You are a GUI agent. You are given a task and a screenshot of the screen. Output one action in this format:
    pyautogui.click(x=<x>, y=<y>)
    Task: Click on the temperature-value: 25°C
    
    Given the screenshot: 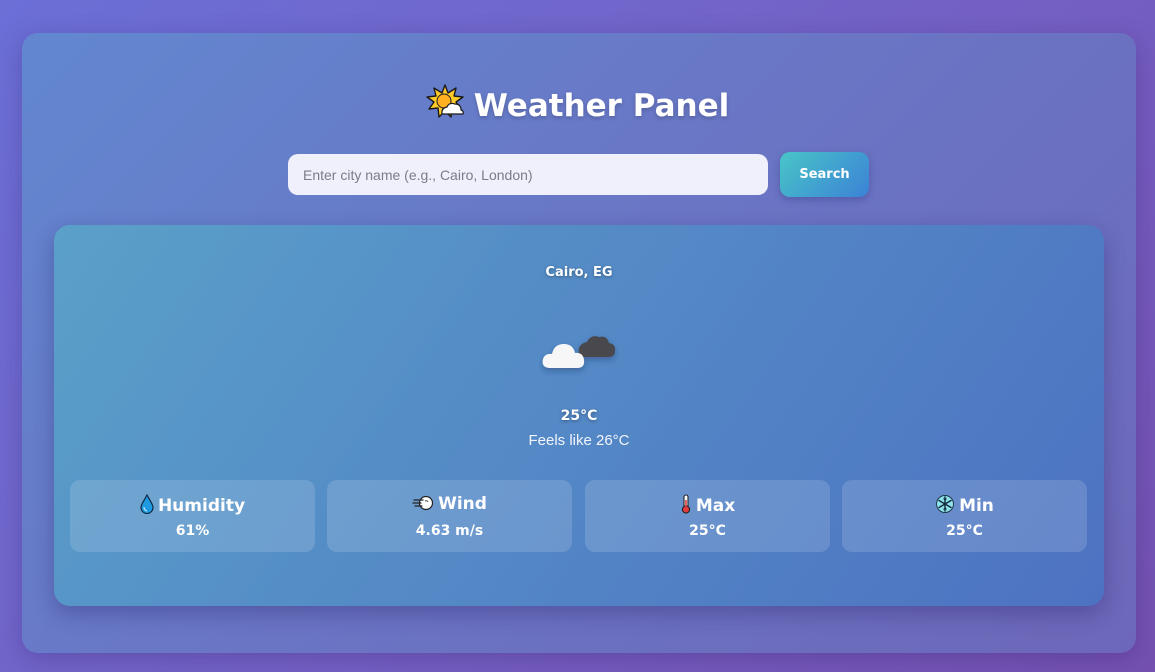 What is the action you would take?
    pyautogui.click(x=579, y=416)
    